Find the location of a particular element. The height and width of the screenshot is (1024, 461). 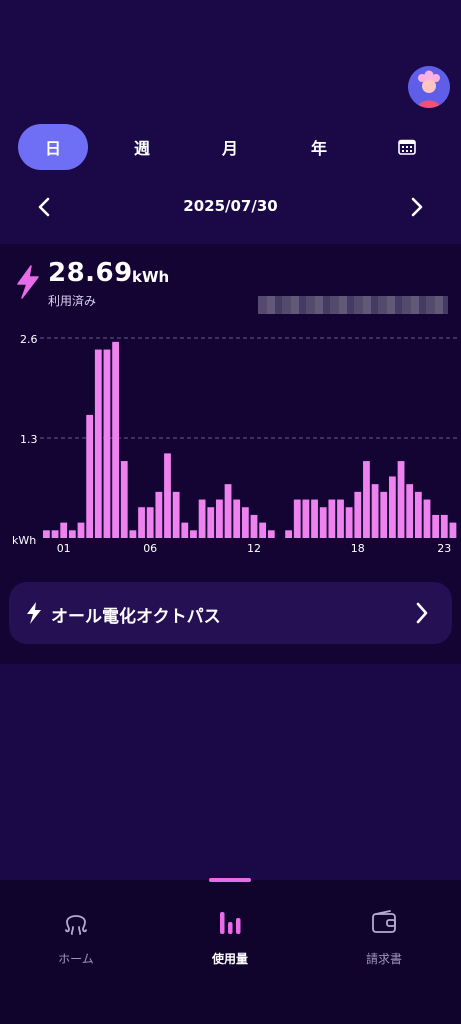

y-tick-label: 2.6 is located at coordinates (29, 339).